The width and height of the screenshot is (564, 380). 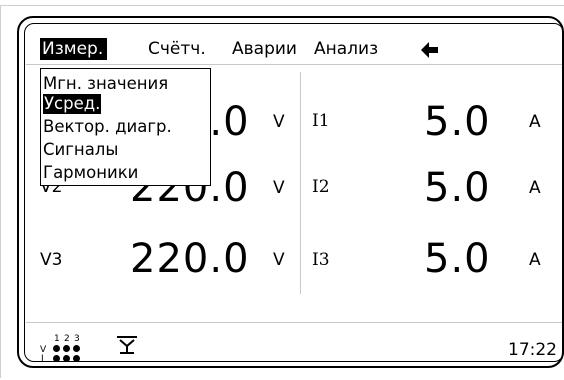 I want to click on i1-label: I1, so click(x=321, y=121).